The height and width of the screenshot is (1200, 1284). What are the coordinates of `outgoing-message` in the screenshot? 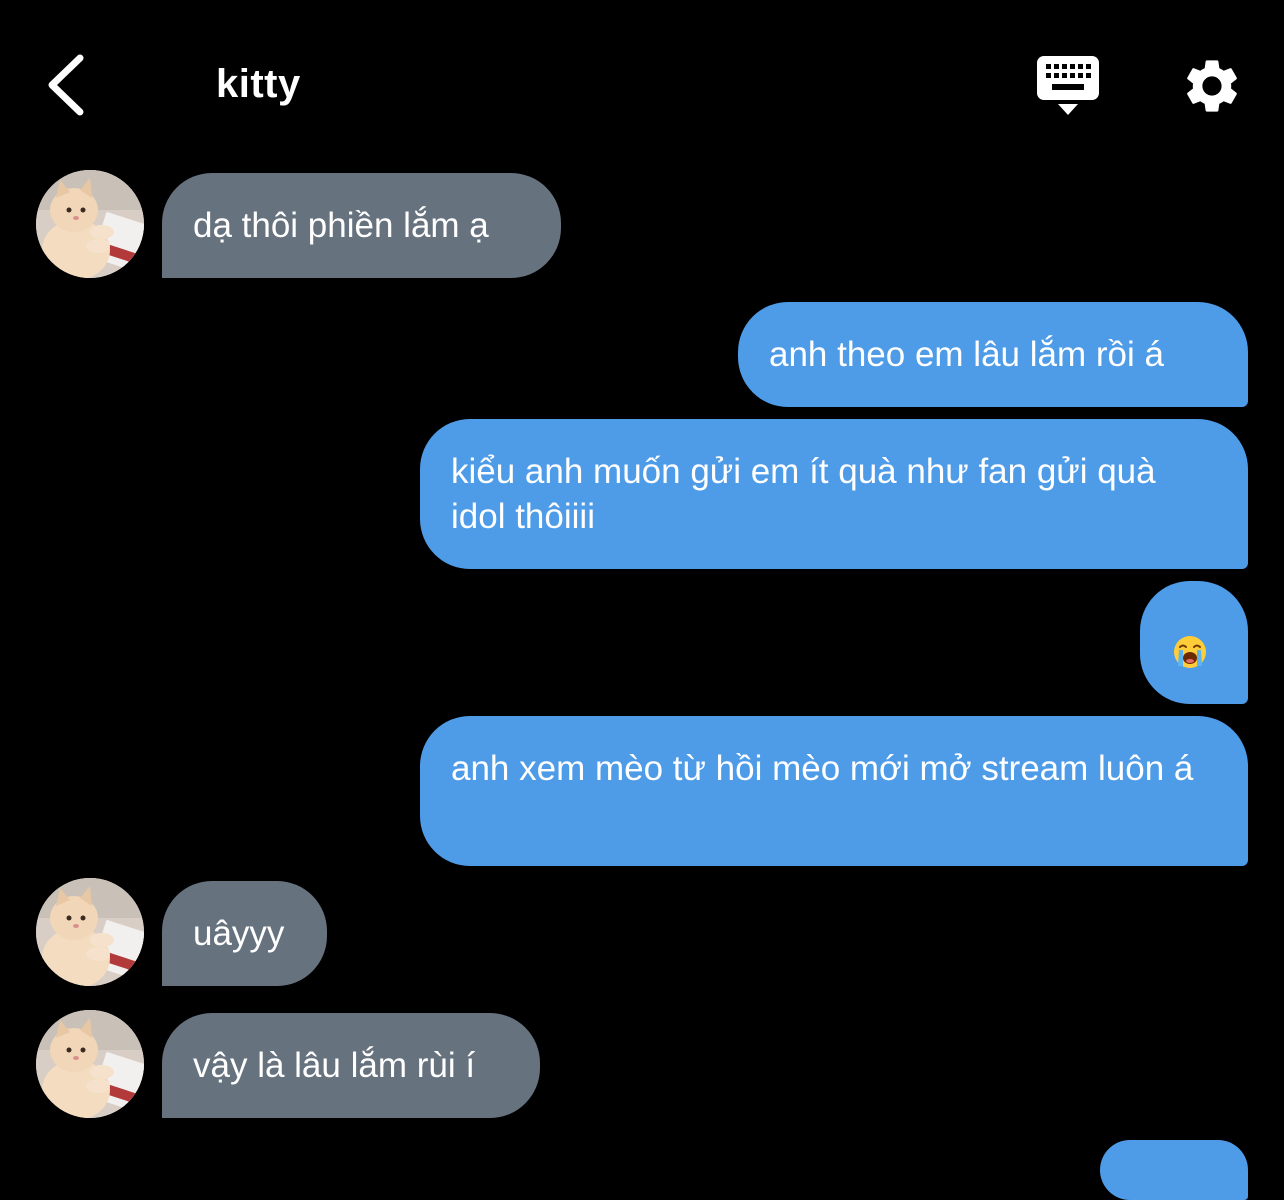 It's located at (1194, 642).